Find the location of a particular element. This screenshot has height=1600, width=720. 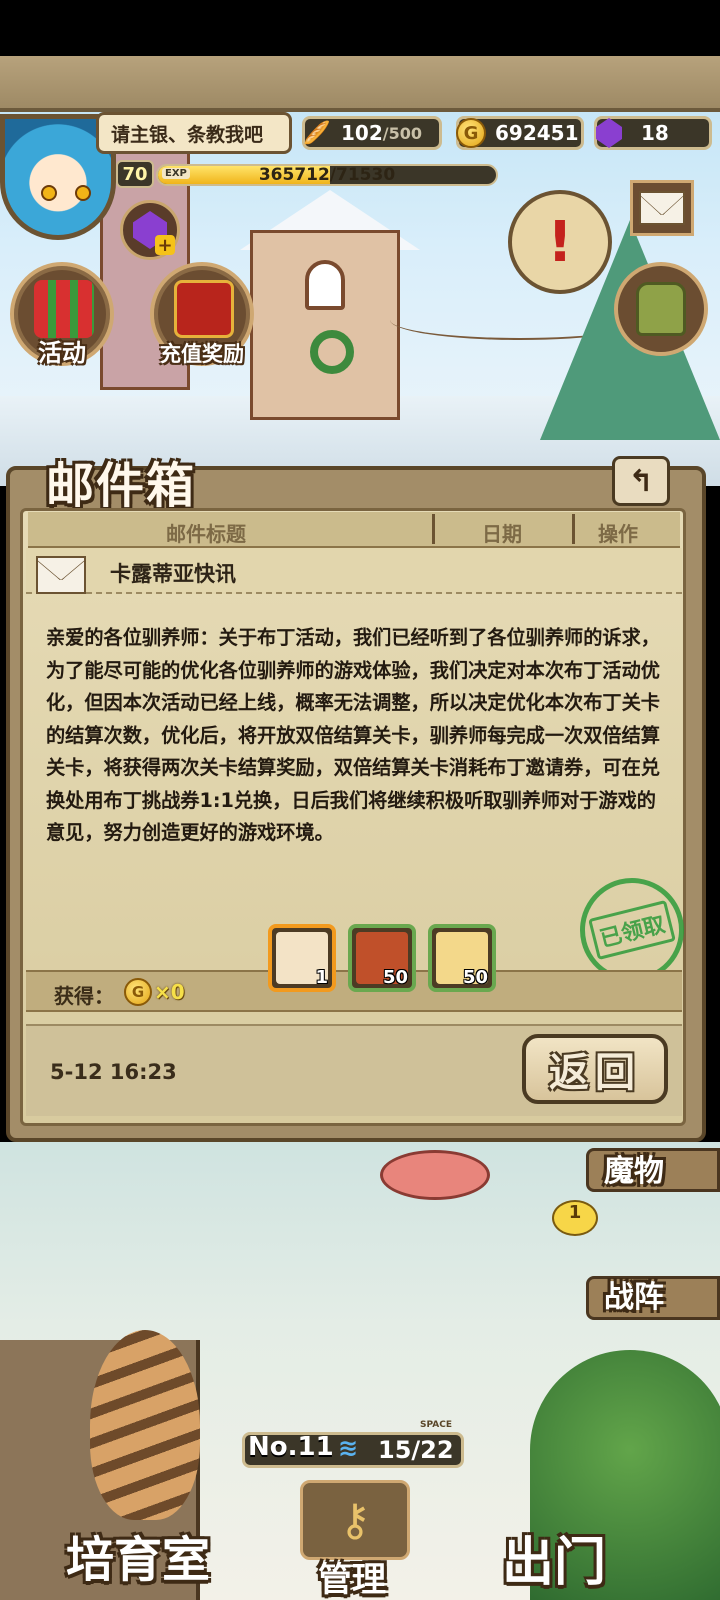

backpack-icon is located at coordinates (661, 309).